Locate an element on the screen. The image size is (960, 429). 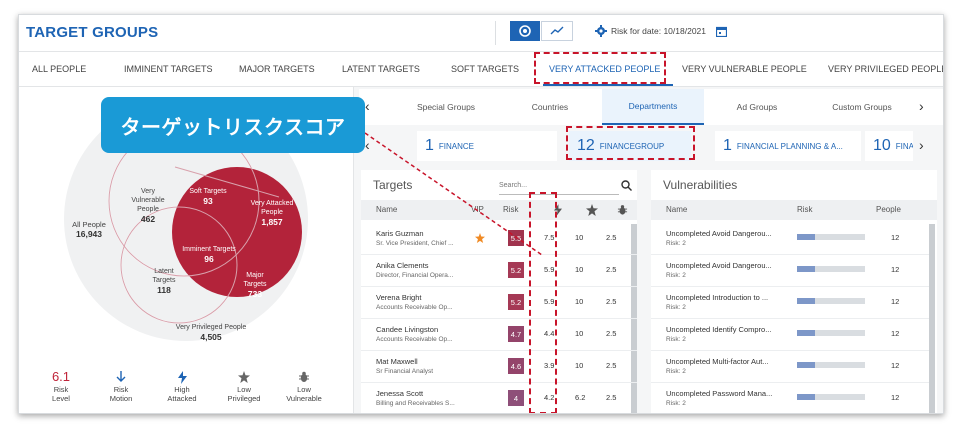
metric-risk-motion: Risk Motion is located at coordinates (121, 386).